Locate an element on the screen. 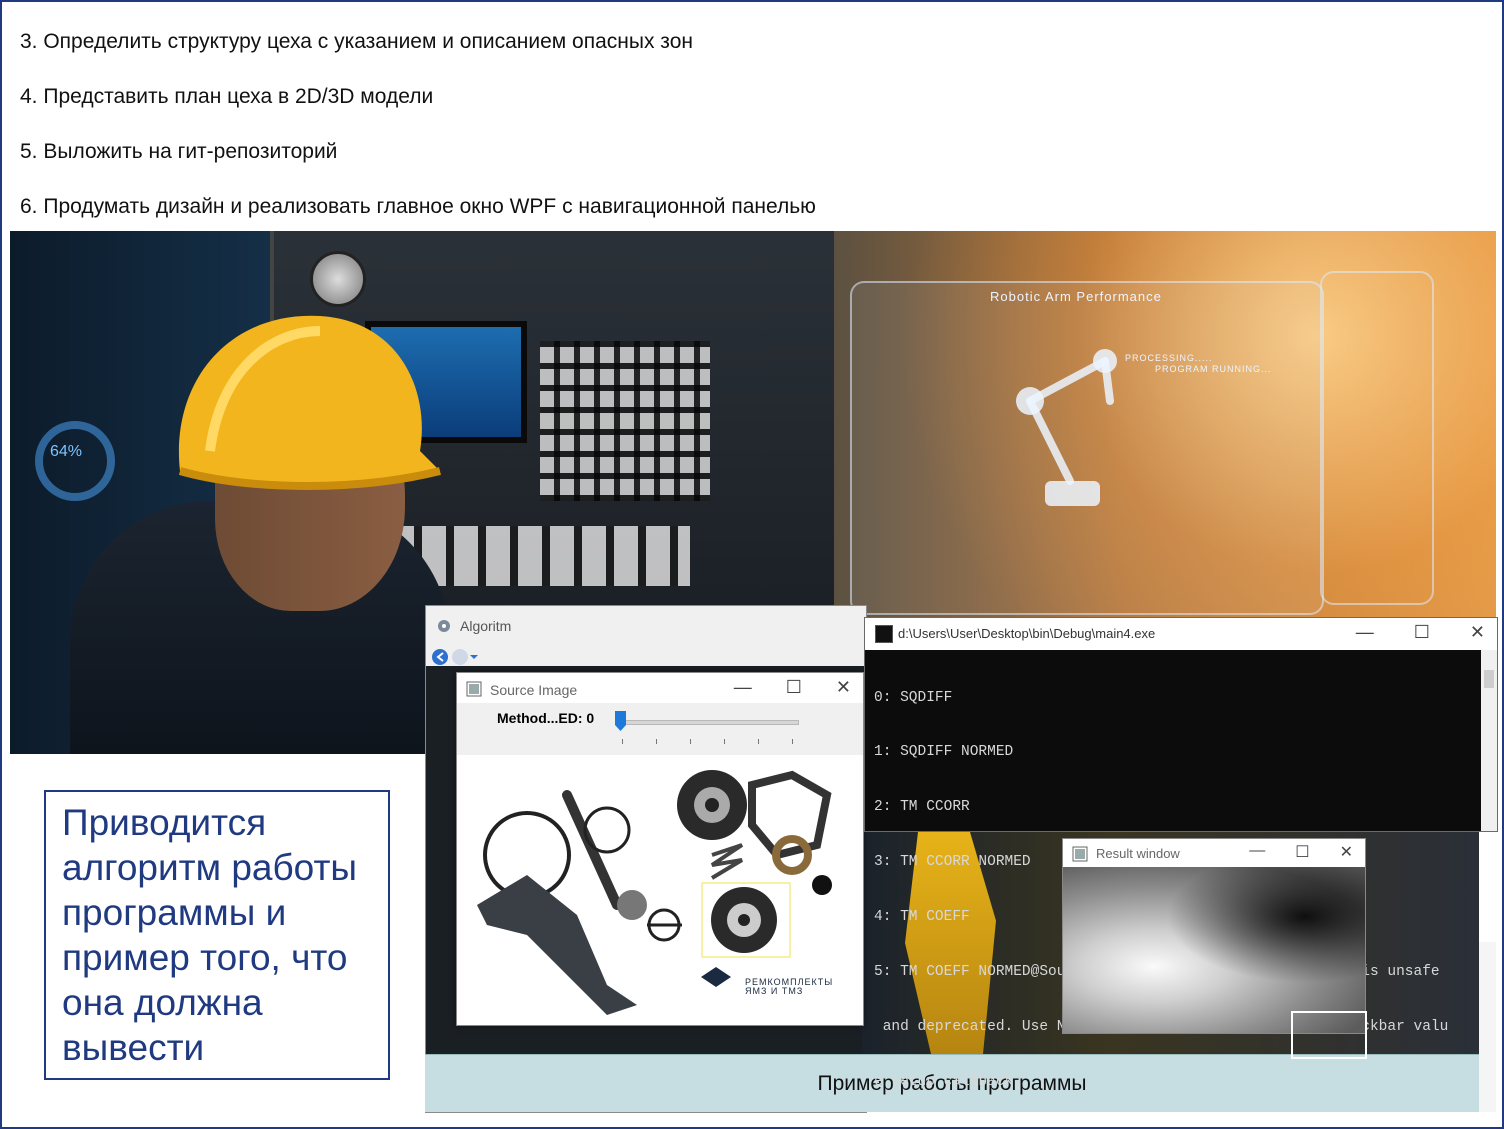 The width and height of the screenshot is (1504, 1129). hard-hat-icon is located at coordinates (309, 402).